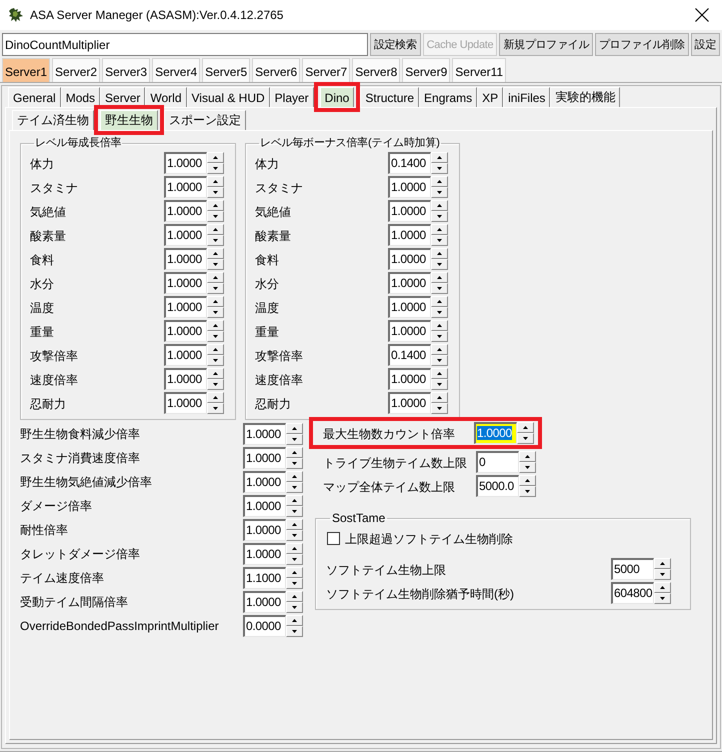 The height and width of the screenshot is (752, 722). Describe the element at coordinates (80, 97) in the screenshot. I see `tab: Mods` at that location.